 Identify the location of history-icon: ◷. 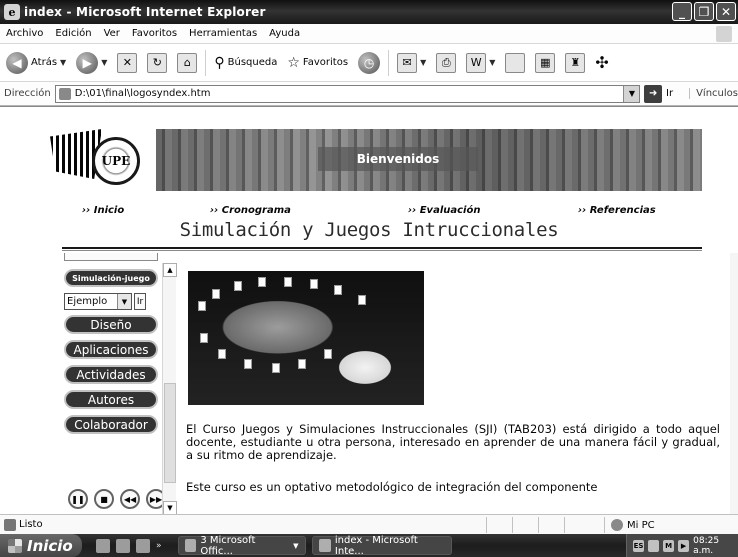
(369, 62).